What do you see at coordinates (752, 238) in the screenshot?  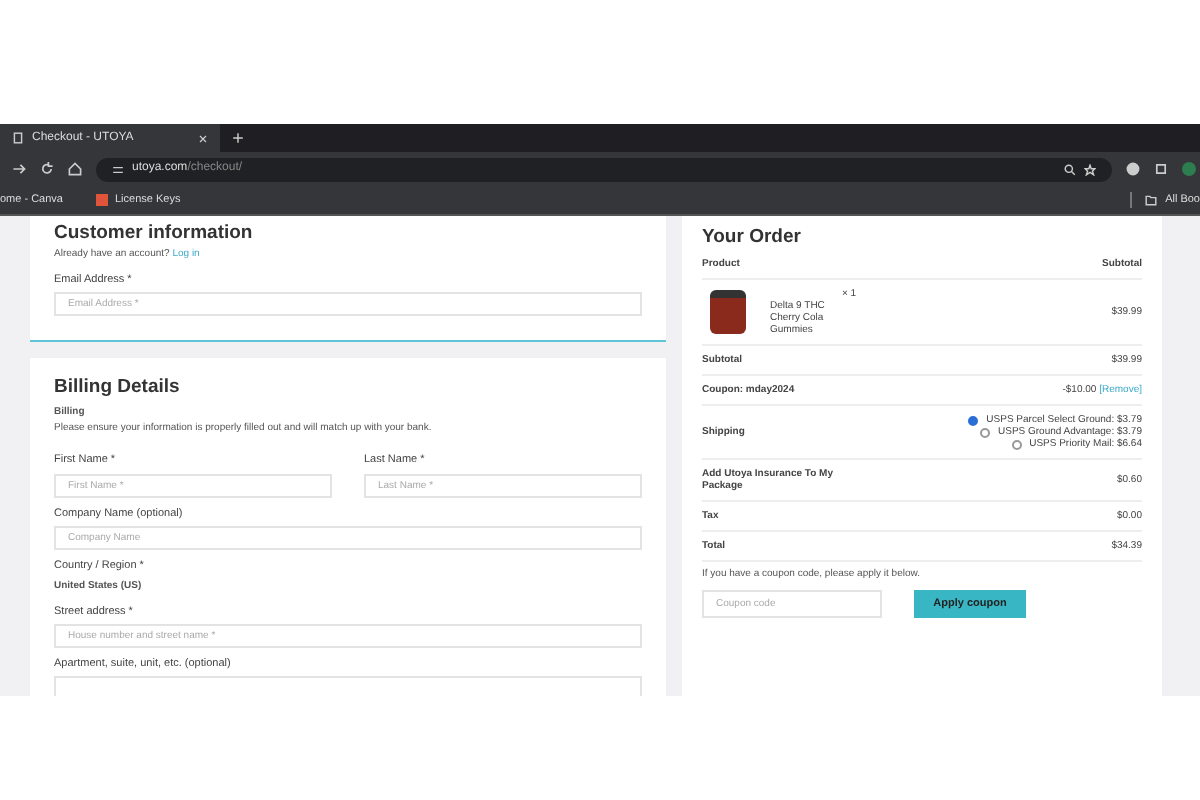 I see `section-title: Your Order` at bounding box center [752, 238].